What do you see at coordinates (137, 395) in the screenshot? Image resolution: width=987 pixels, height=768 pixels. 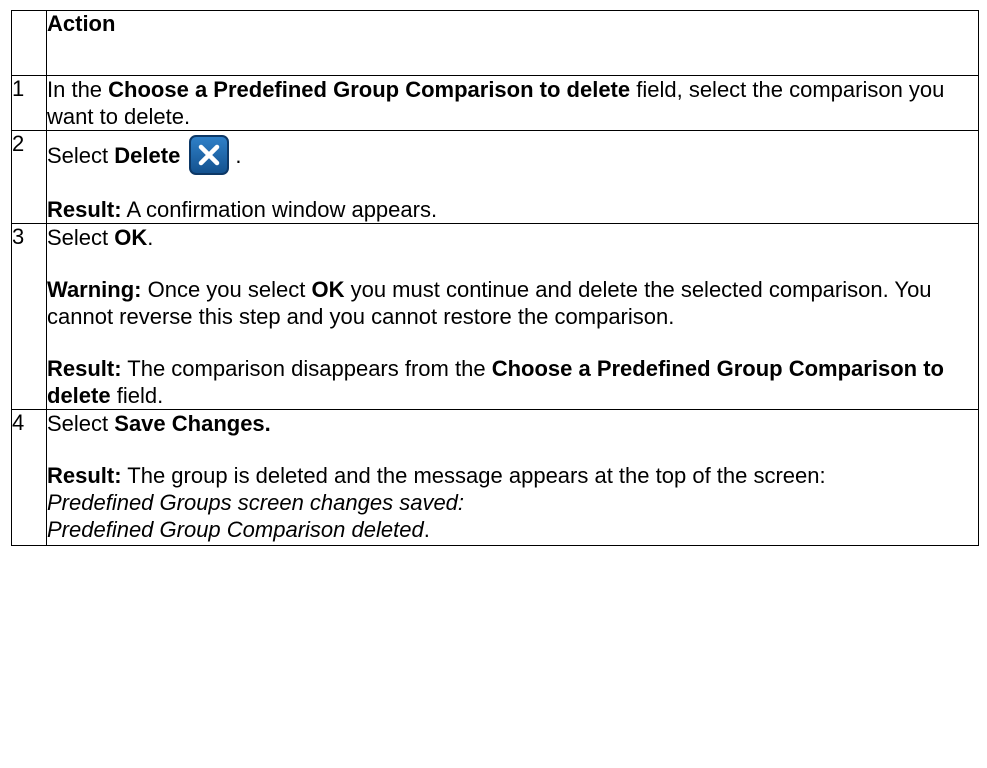 I see `text-segment: field.` at bounding box center [137, 395].